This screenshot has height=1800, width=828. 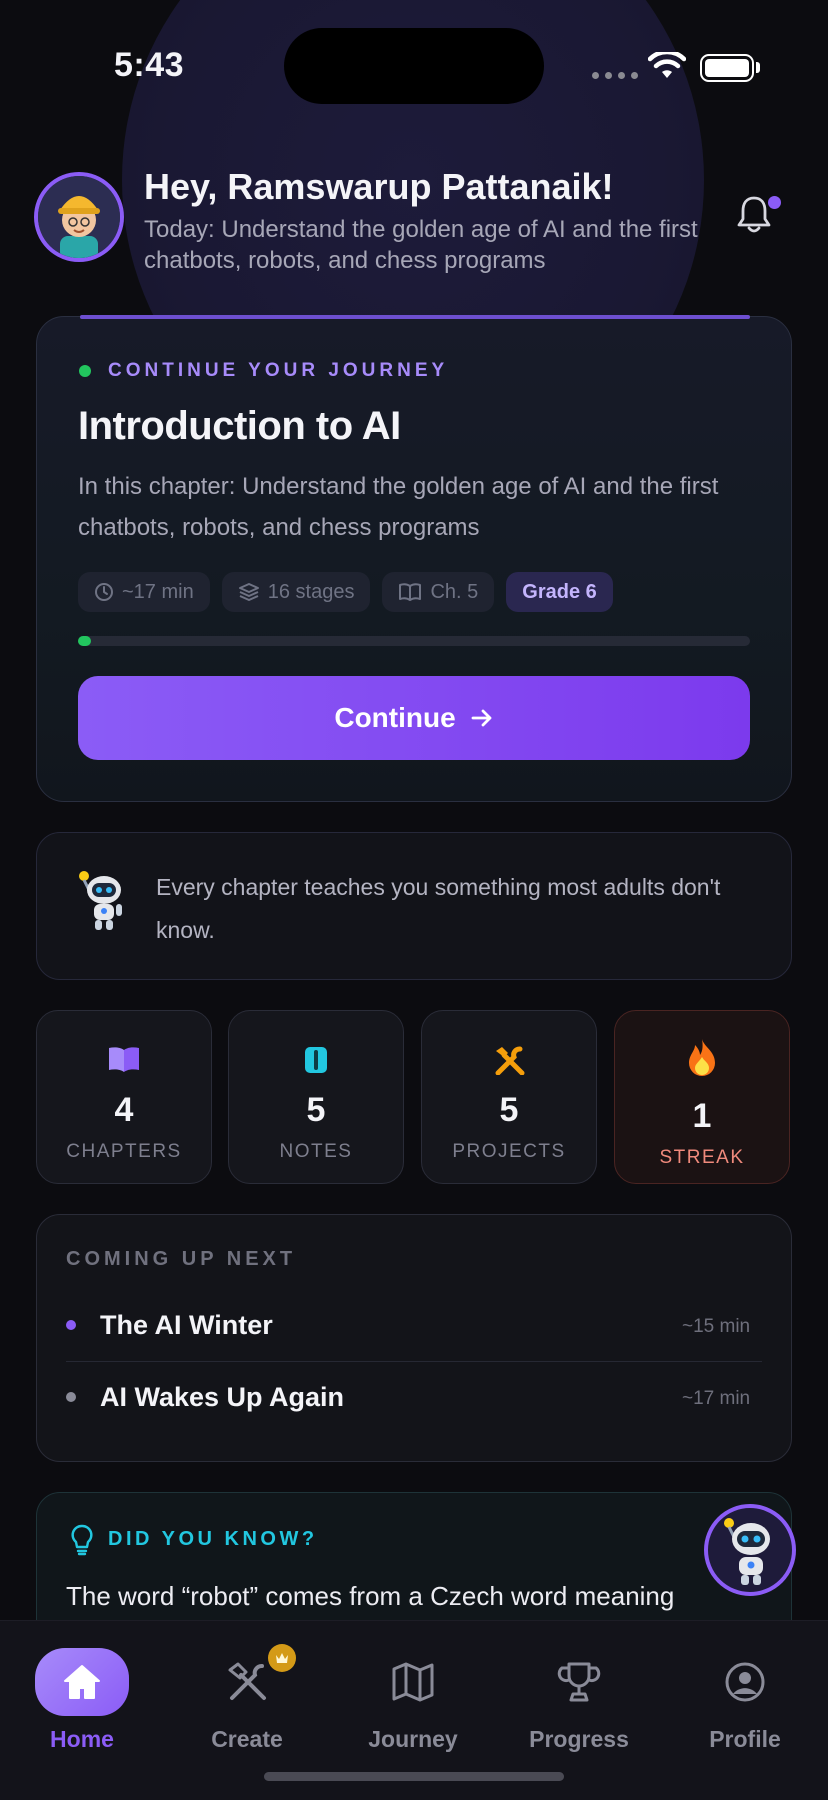 I want to click on book-icon, so click(x=124, y=1059).